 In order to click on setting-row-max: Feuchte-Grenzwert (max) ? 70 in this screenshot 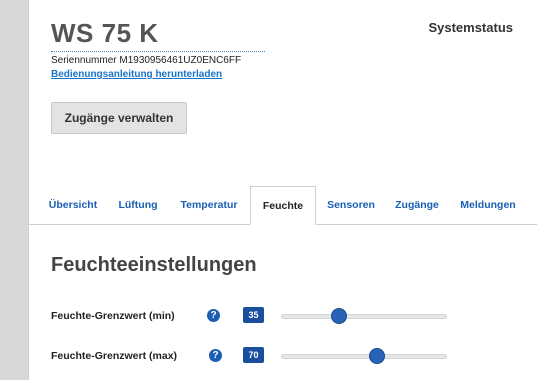, I will do `click(291, 357)`.